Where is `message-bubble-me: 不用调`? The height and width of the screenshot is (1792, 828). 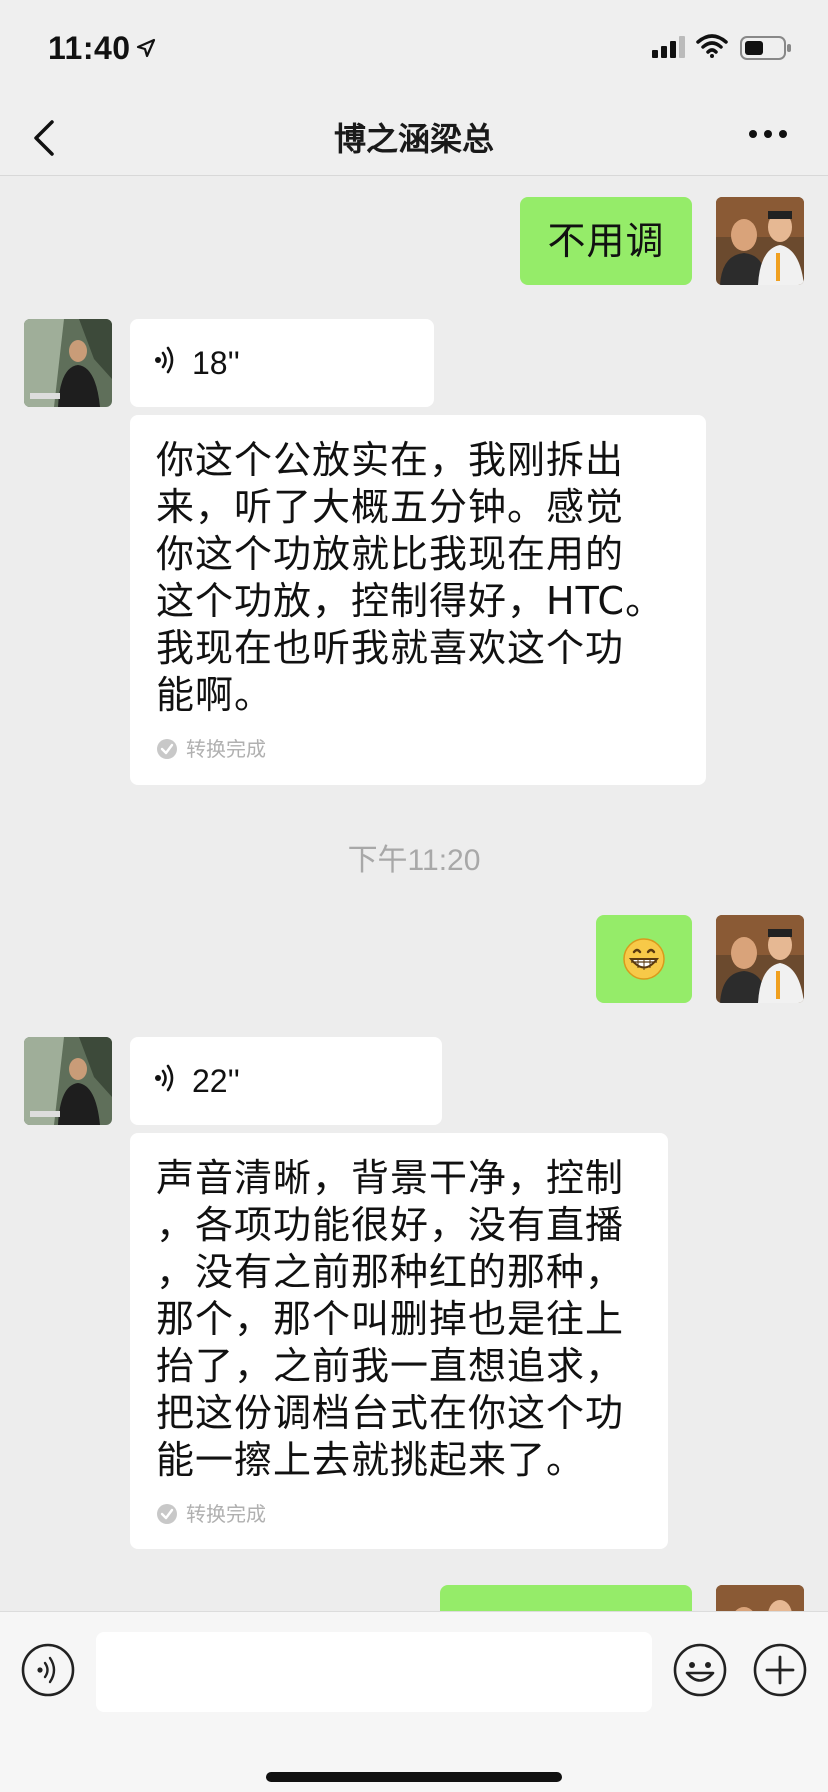
message-bubble-me: 不用调 is located at coordinates (606, 241).